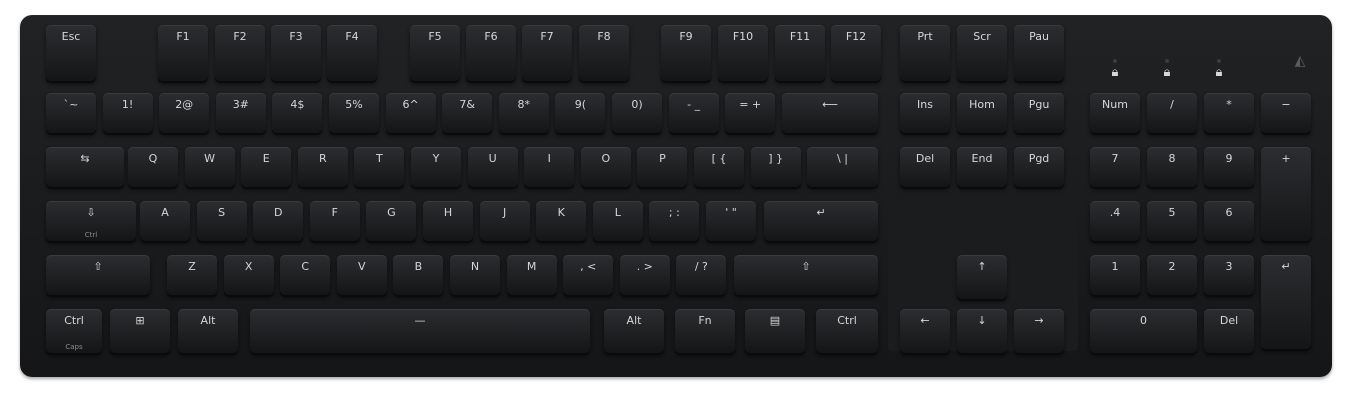  I want to click on key-ctrl-right: Ctrl, so click(847, 331).